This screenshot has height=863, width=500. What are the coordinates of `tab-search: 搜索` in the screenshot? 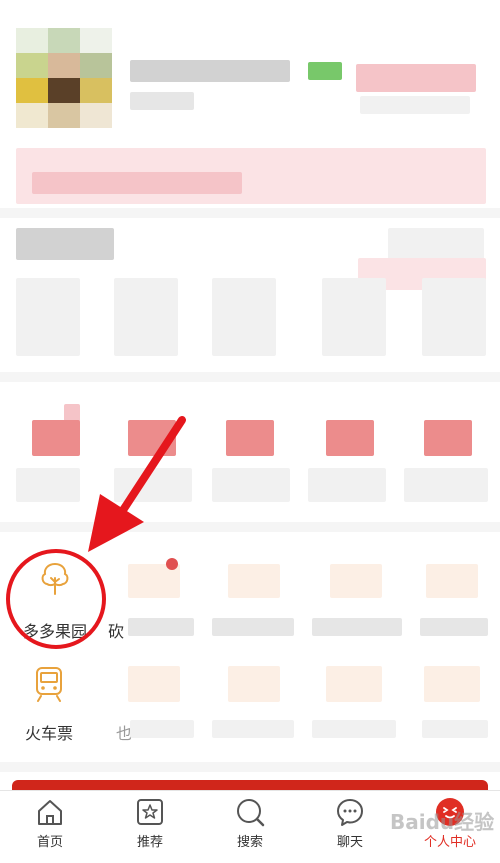 It's located at (250, 829).